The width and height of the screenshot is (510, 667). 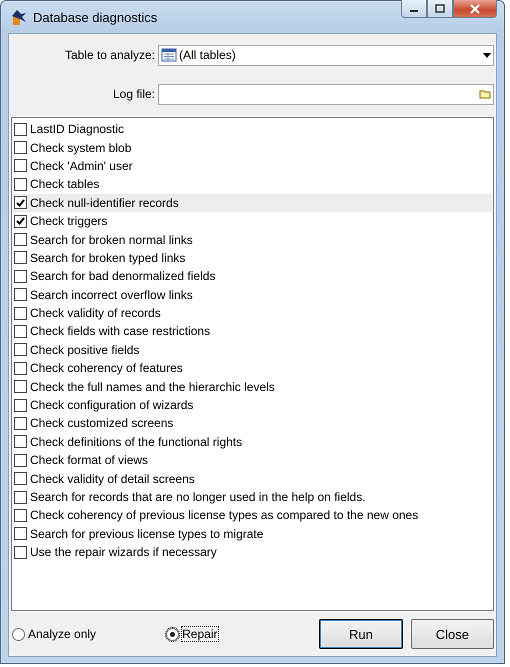 What do you see at coordinates (487, 55) in the screenshot?
I see `dropdown-caret-icon` at bounding box center [487, 55].